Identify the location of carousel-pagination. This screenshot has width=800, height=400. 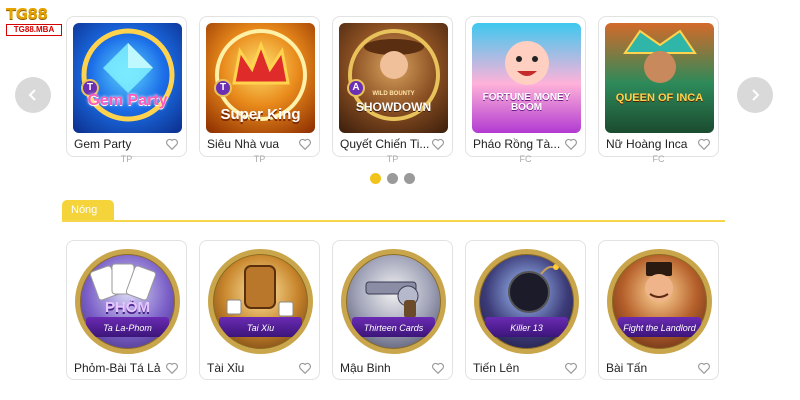
(392, 178).